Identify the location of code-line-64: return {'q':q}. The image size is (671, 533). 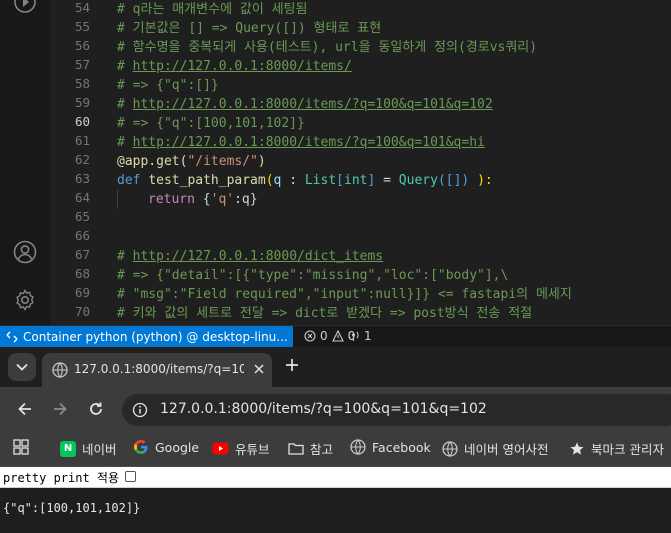
(203, 199).